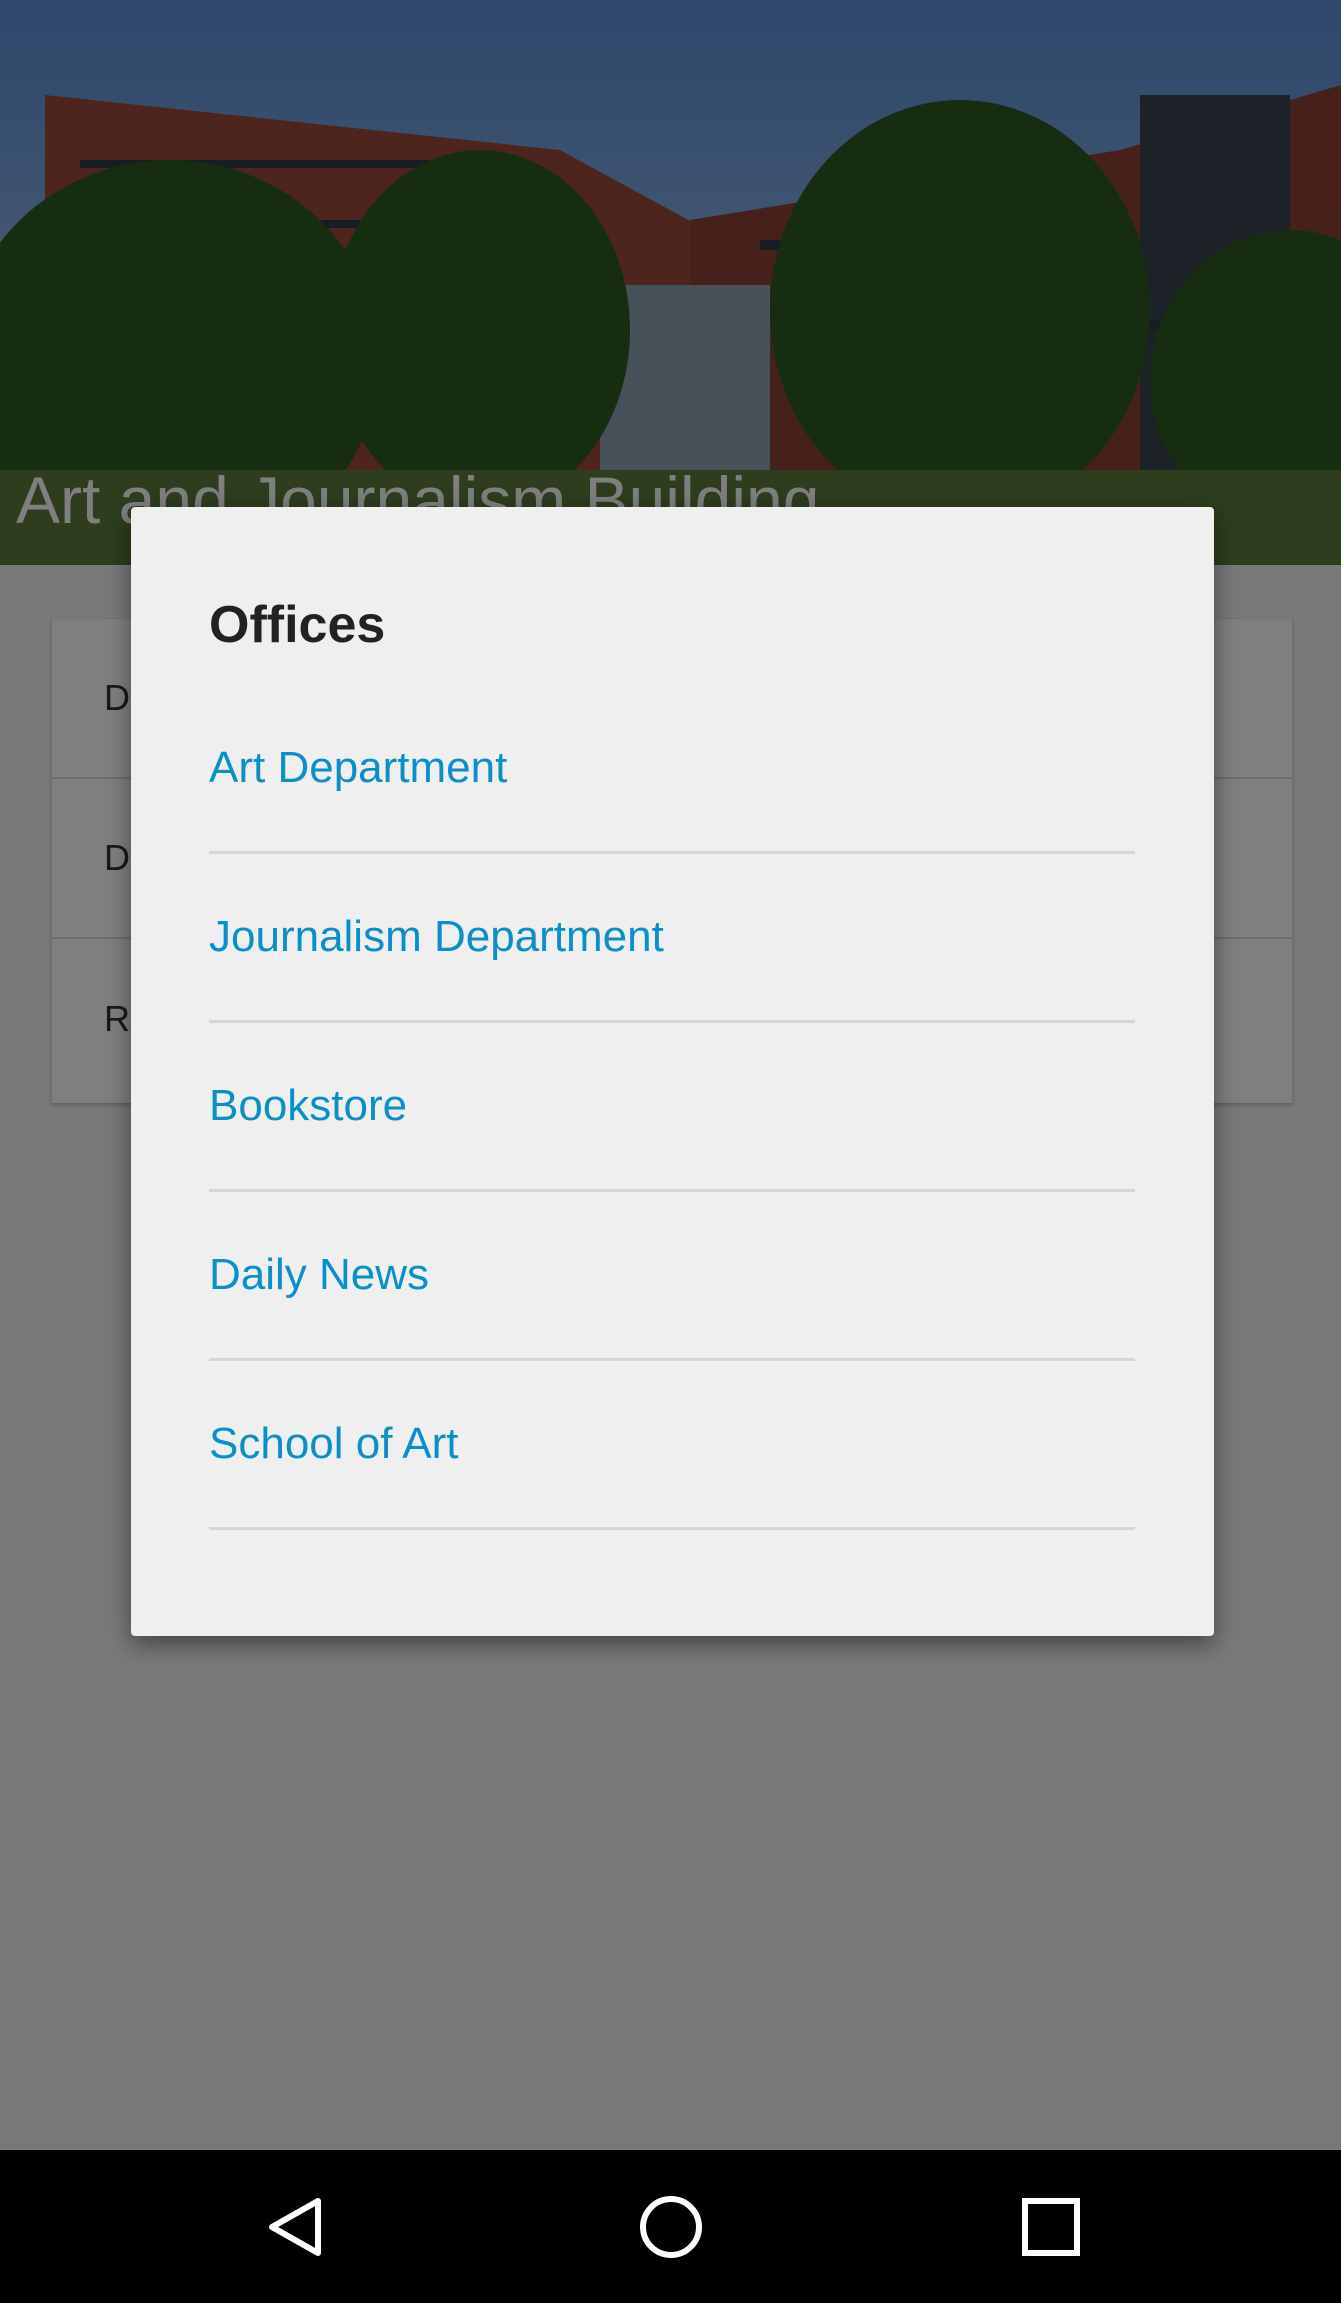 This screenshot has width=1341, height=2303. Describe the element at coordinates (672, 1276) in the screenshot. I see `option-daily-news: Daily News` at that location.